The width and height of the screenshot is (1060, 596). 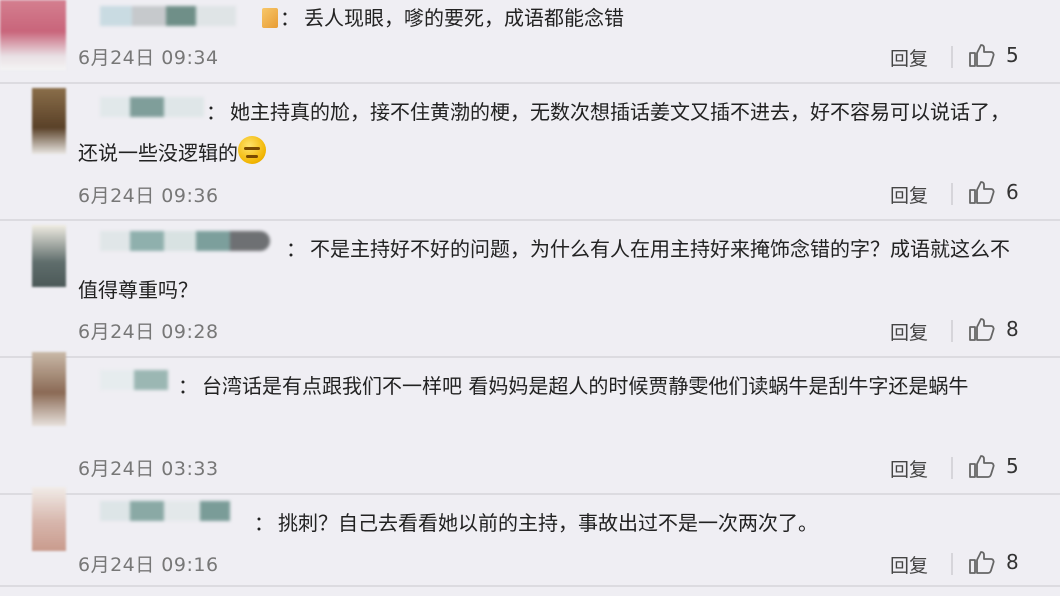 I want to click on like-count: 6, so click(x=1012, y=192).